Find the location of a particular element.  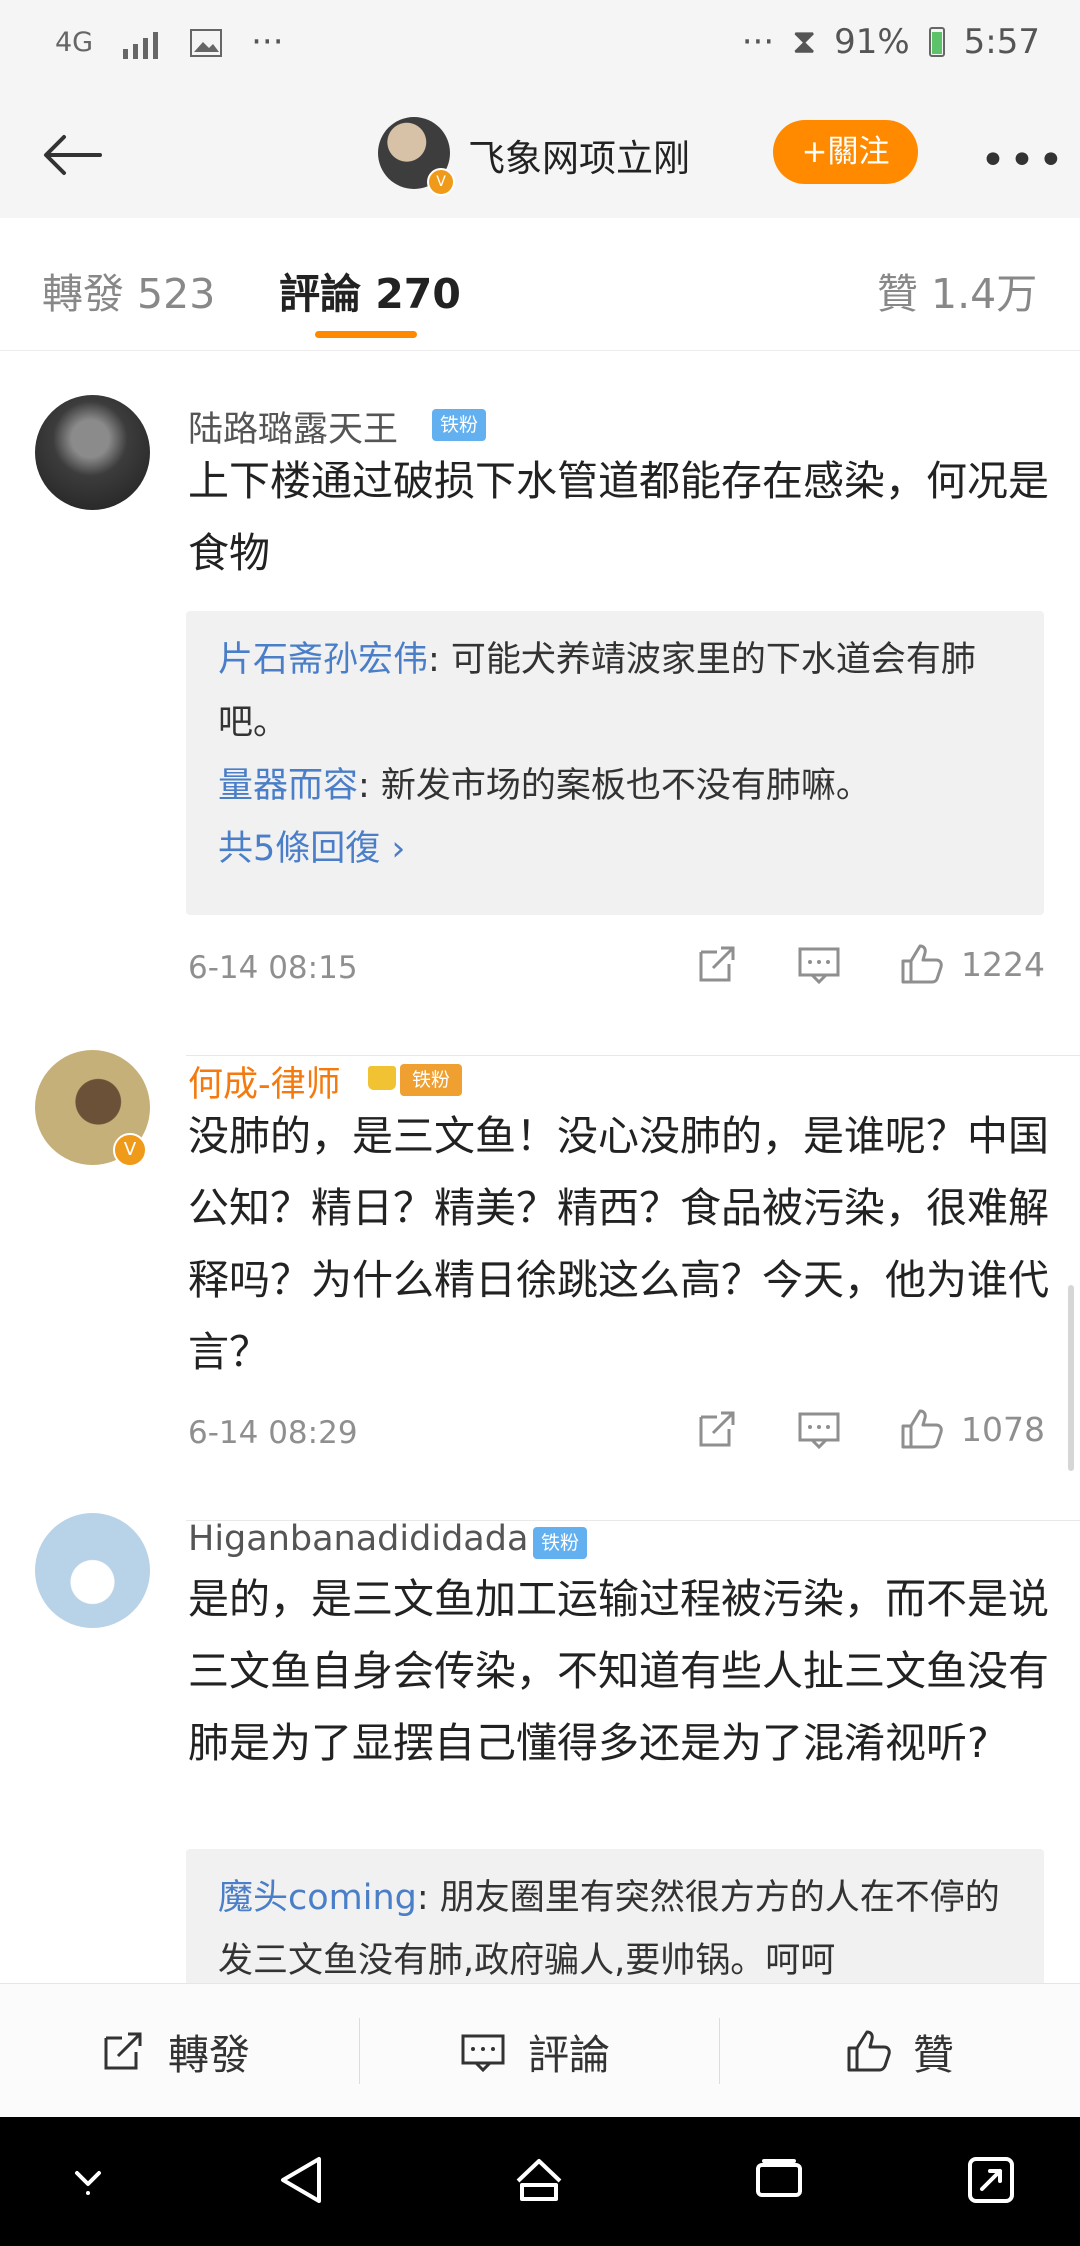

home-nav-icon is located at coordinates (539, 2180).